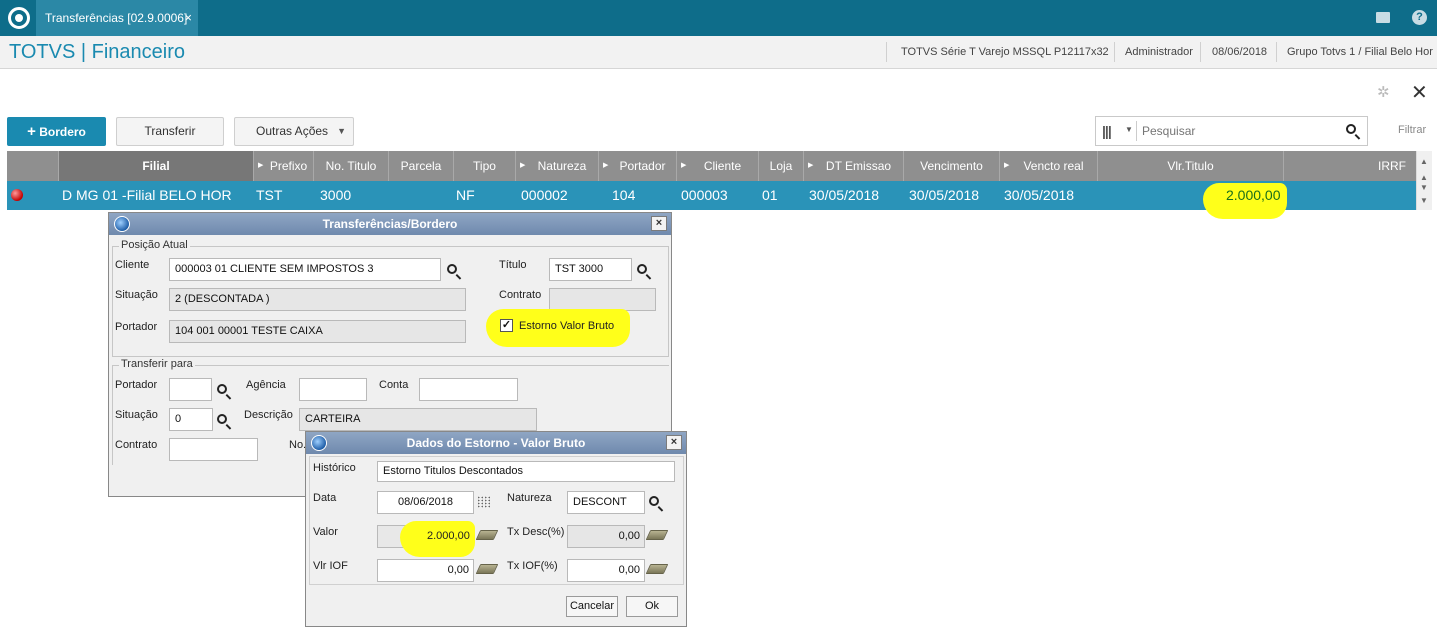  I want to click on col-status, so click(33, 166).